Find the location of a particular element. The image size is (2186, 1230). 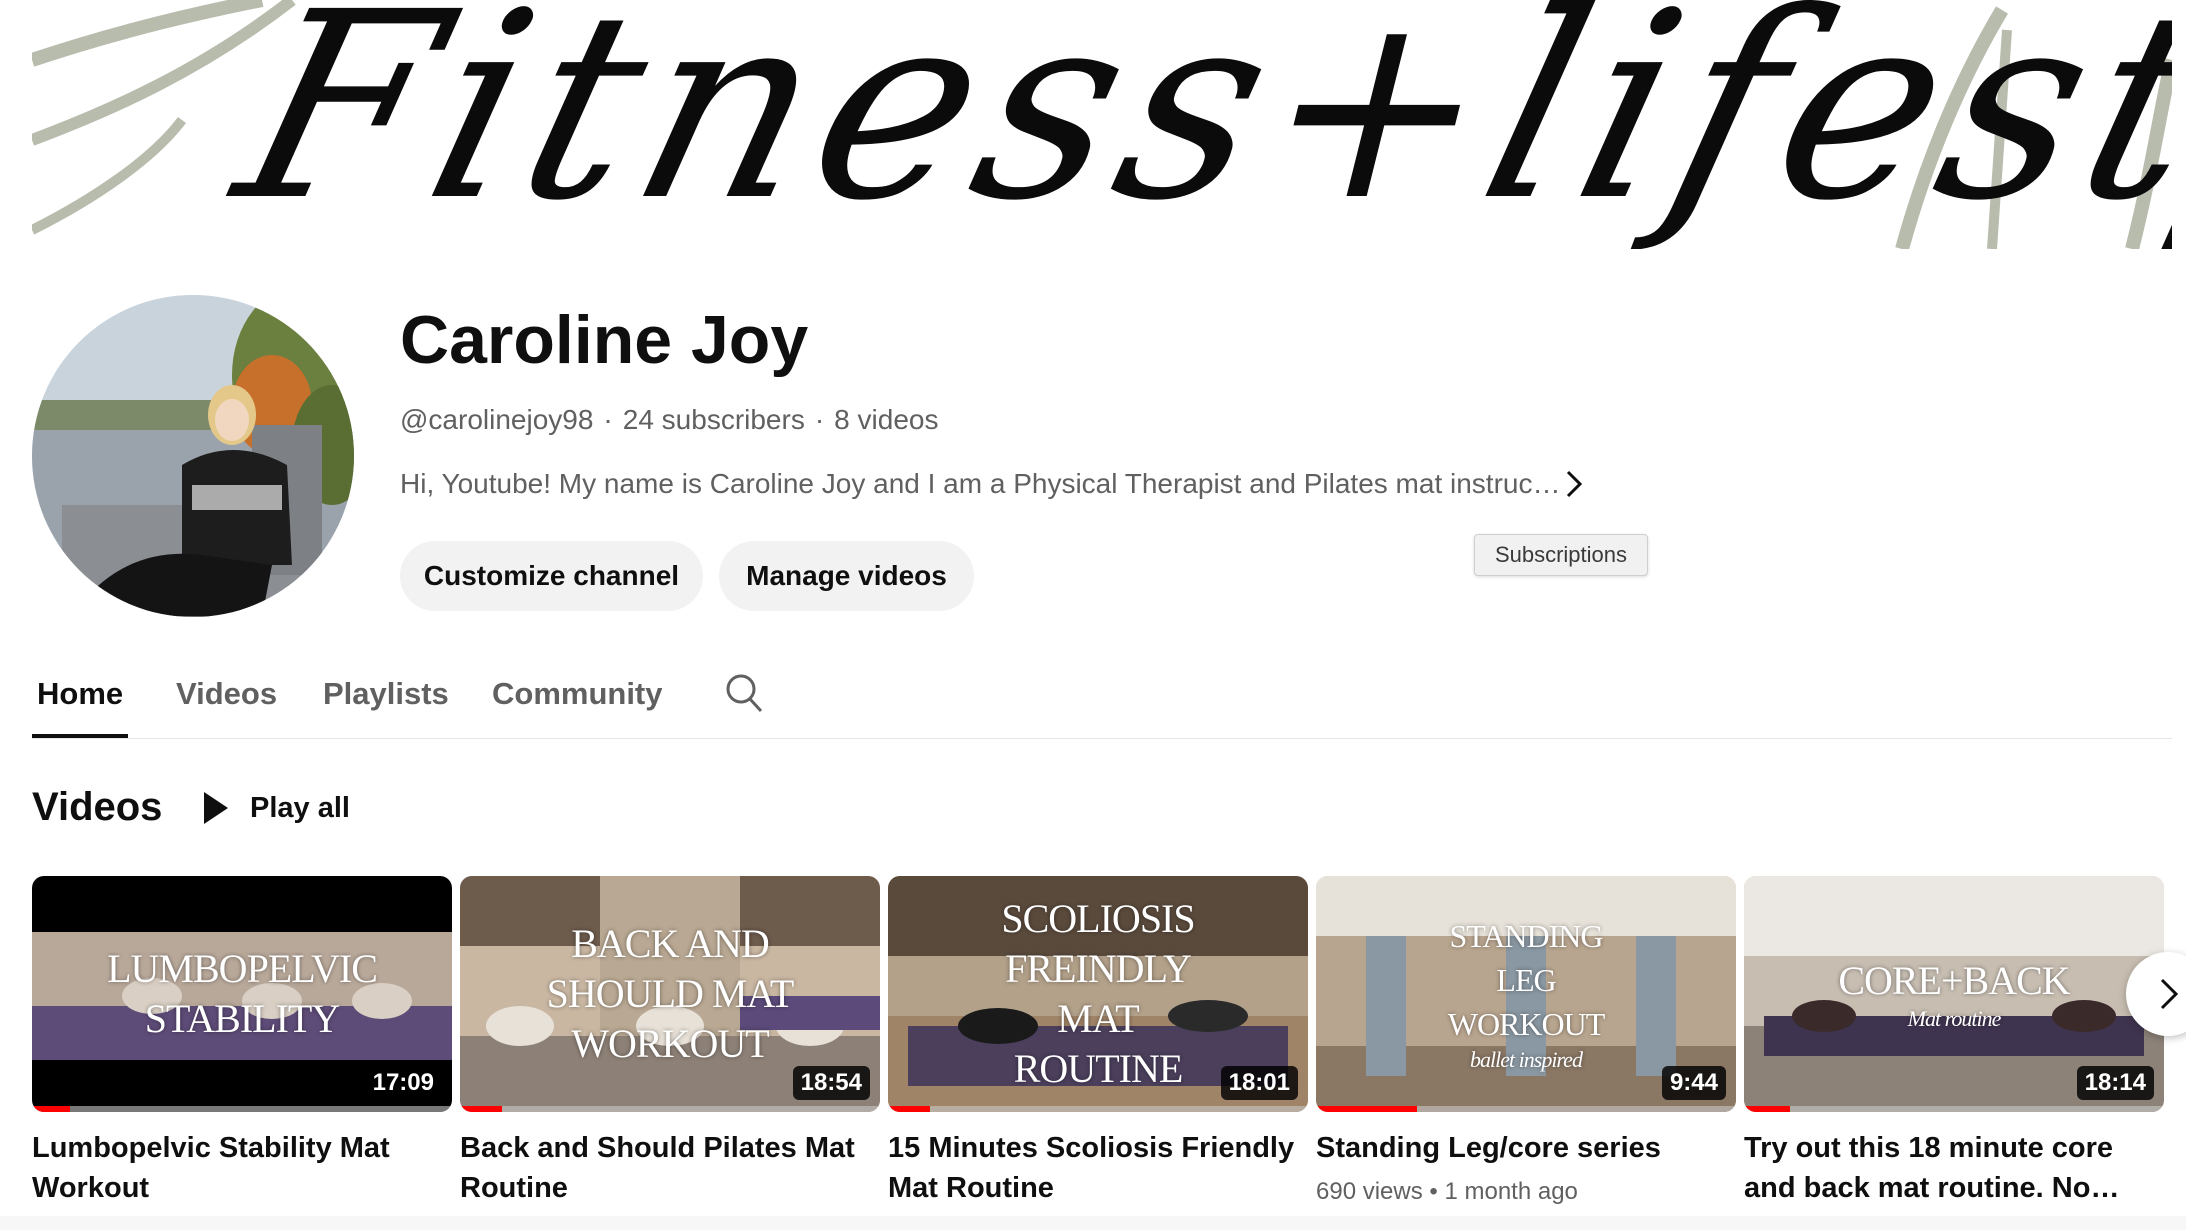

tab-videos: Videos is located at coordinates (226, 694).